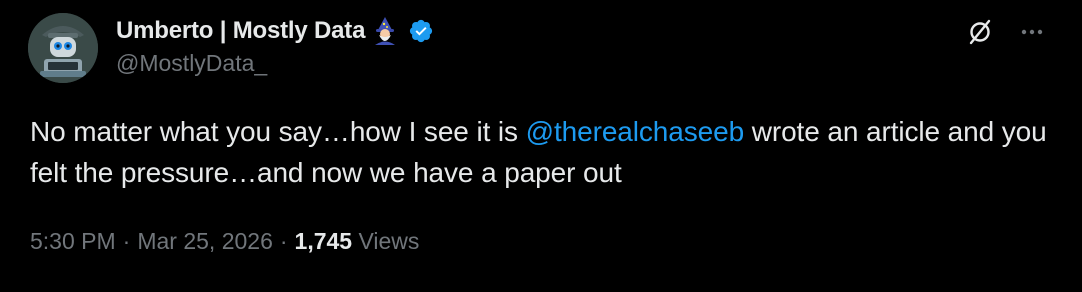 The width and height of the screenshot is (1082, 292). Describe the element at coordinates (323, 241) in the screenshot. I see `views-count: 1,745` at that location.